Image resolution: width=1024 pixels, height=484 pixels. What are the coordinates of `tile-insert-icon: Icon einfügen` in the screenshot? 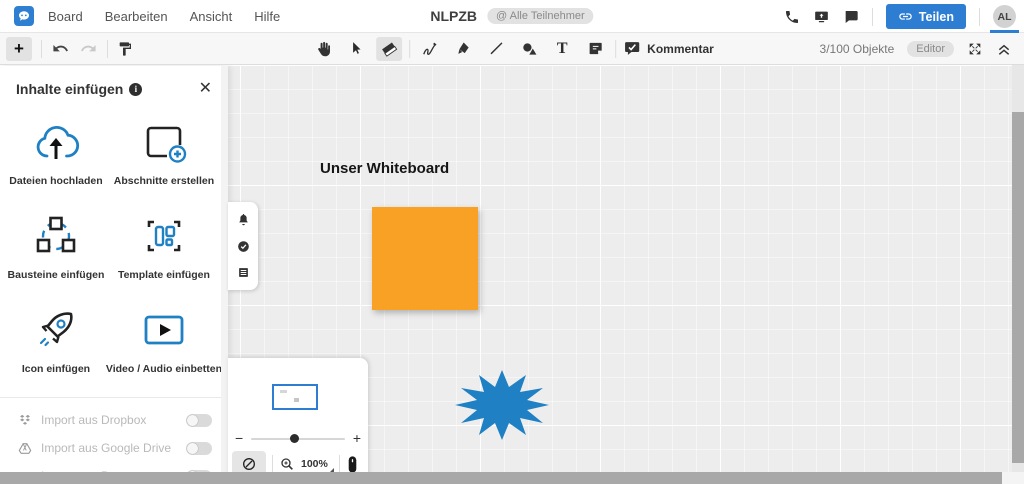 It's located at (56, 340).